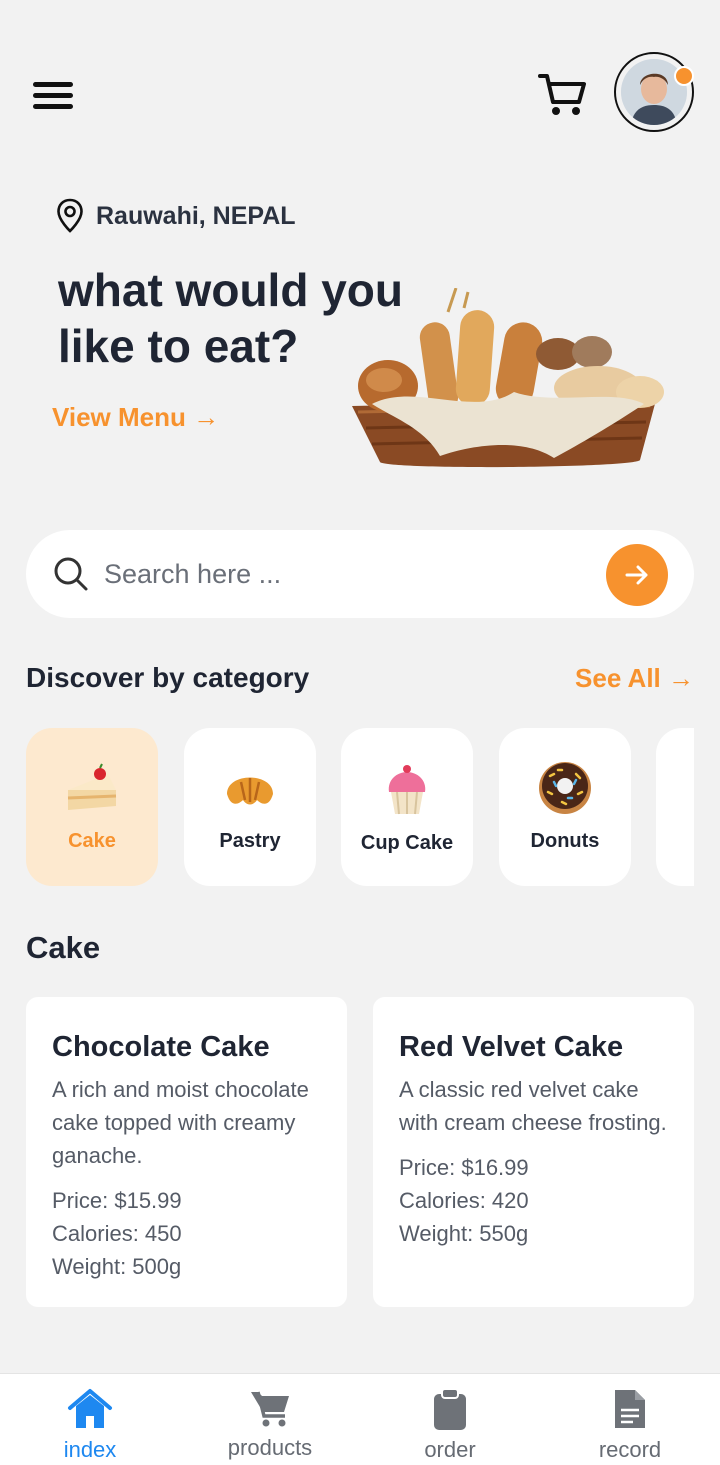 This screenshot has height=1465, width=720. I want to click on section-title: Discover by category, so click(168, 677).